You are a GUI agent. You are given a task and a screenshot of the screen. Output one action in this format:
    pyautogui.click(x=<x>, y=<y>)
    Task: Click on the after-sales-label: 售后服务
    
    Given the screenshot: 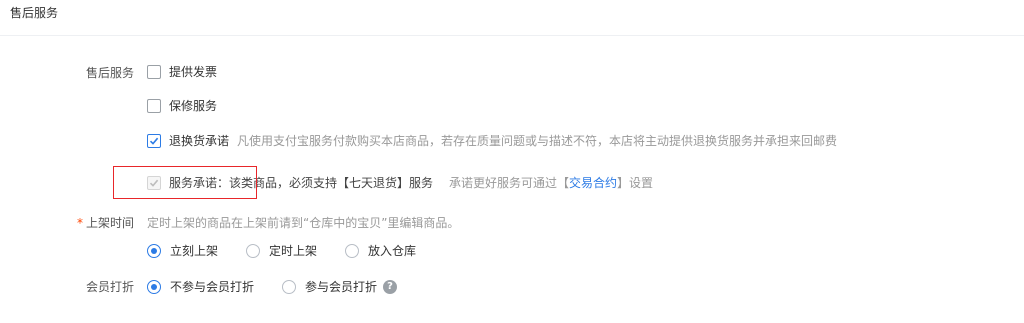 What is the action you would take?
    pyautogui.click(x=109, y=73)
    